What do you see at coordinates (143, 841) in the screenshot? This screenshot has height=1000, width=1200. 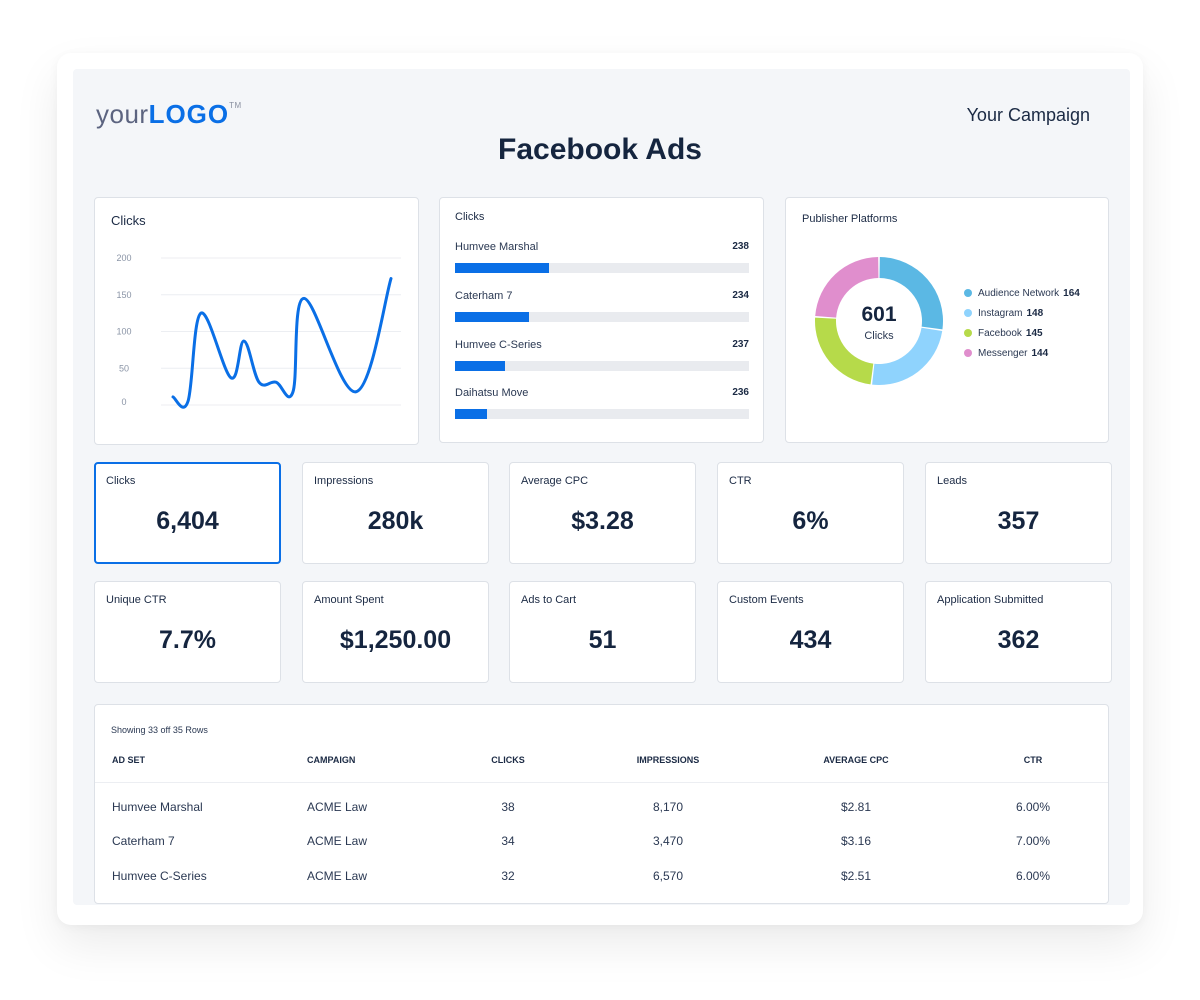 I see `table-cell: Caterham 7` at bounding box center [143, 841].